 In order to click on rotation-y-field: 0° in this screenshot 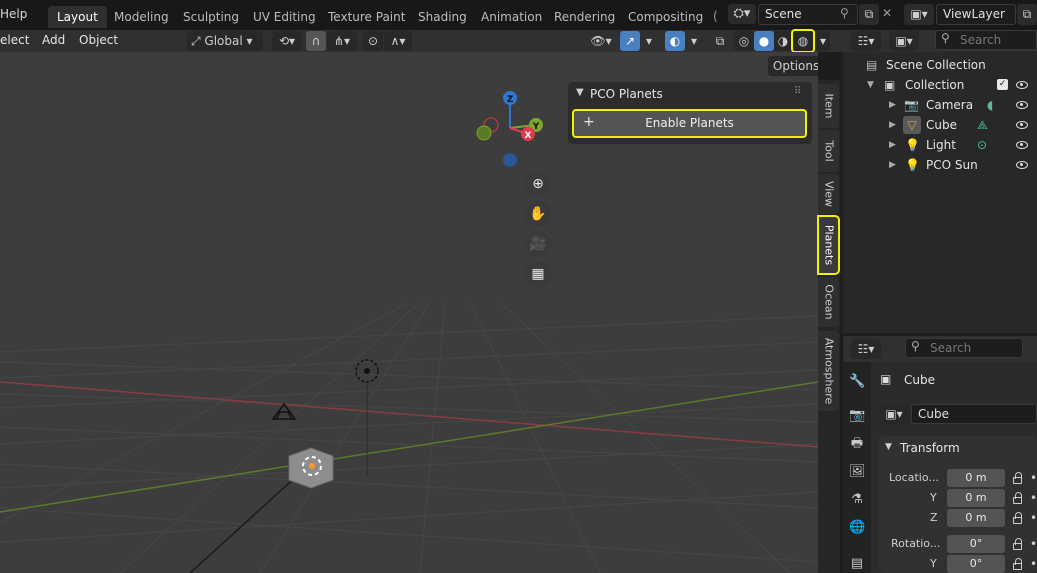, I will do `click(976, 564)`.